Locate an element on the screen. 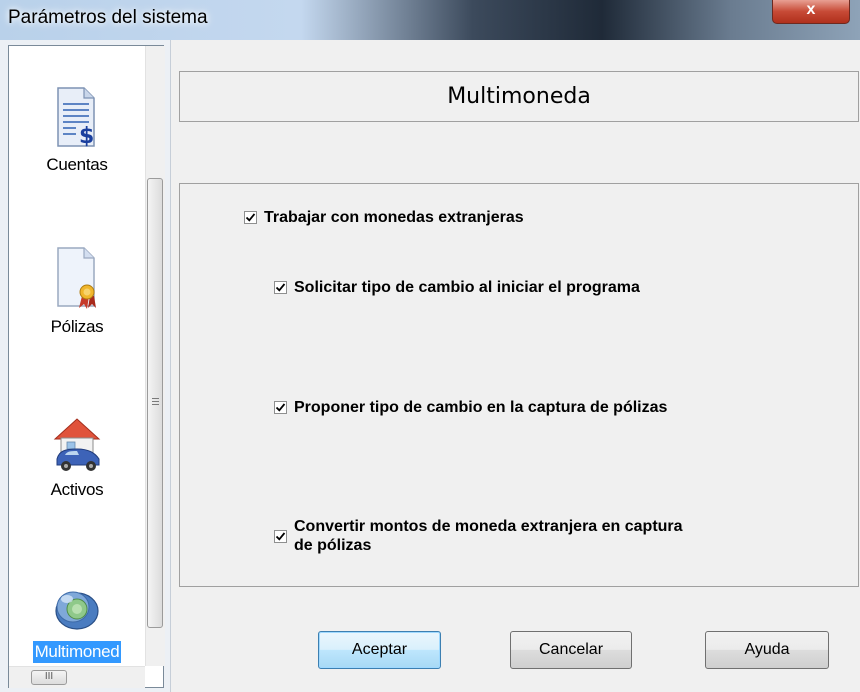 Image resolution: width=860 pixels, height=692 pixels. help-button: Ayuda is located at coordinates (767, 650).